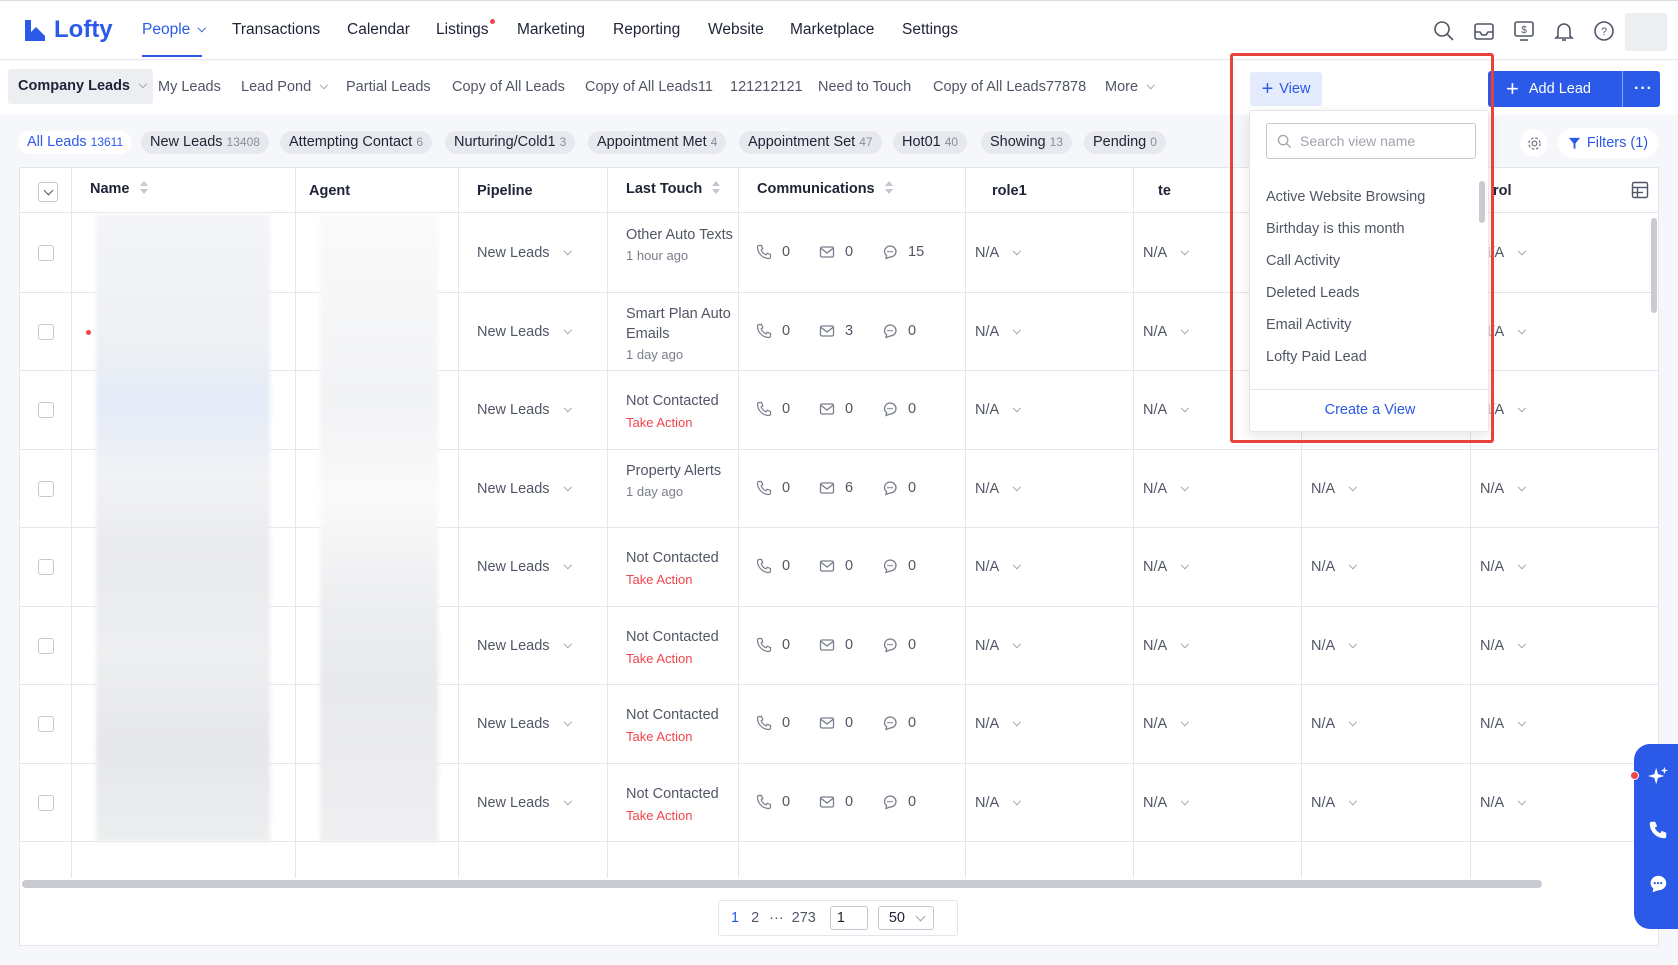 The height and width of the screenshot is (965, 1678). Describe the element at coordinates (1658, 776) in the screenshot. I see `ai-sparkle-icon` at that location.